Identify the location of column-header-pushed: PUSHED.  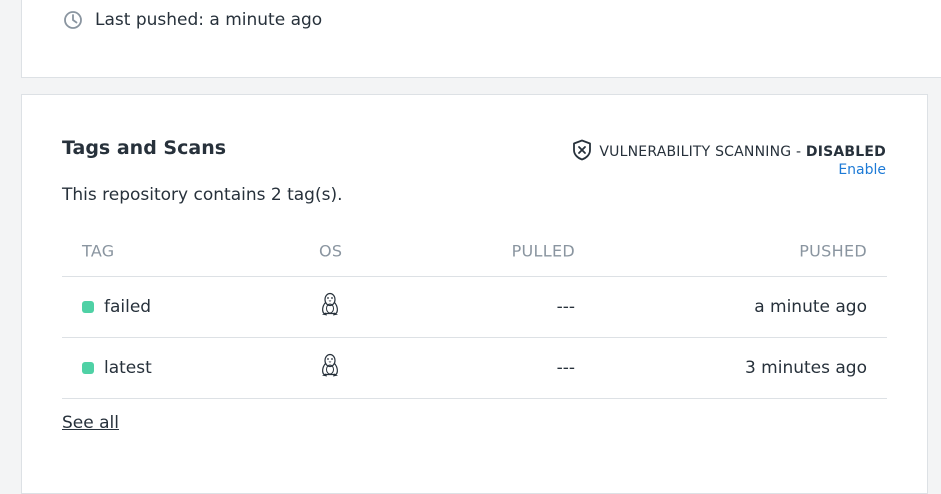
(833, 250).